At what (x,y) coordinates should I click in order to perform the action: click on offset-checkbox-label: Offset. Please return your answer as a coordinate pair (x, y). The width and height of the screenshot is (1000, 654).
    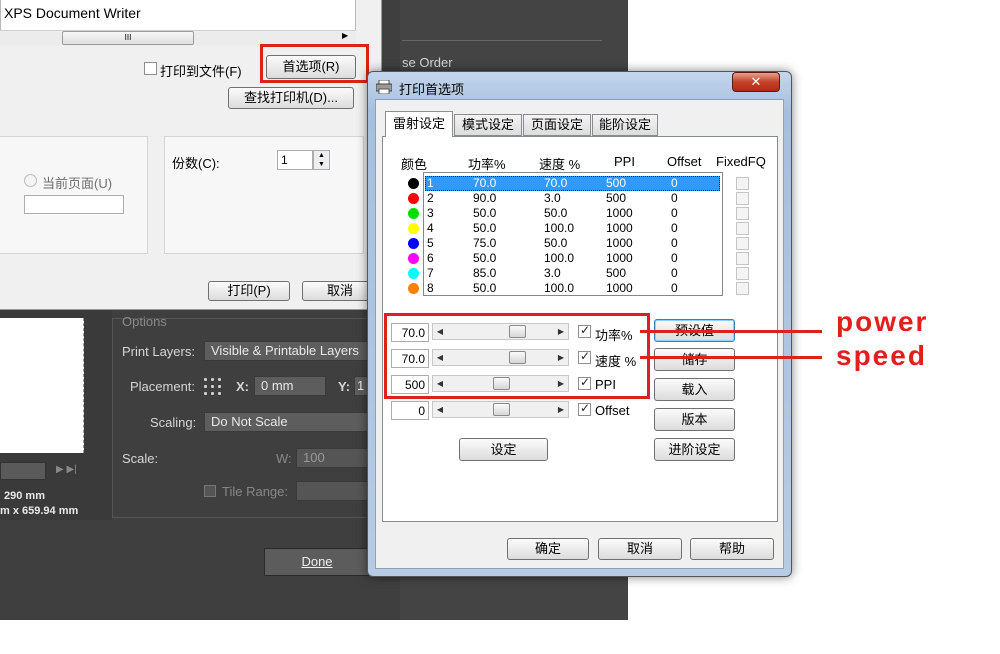
    Looking at the image, I should click on (612, 410).